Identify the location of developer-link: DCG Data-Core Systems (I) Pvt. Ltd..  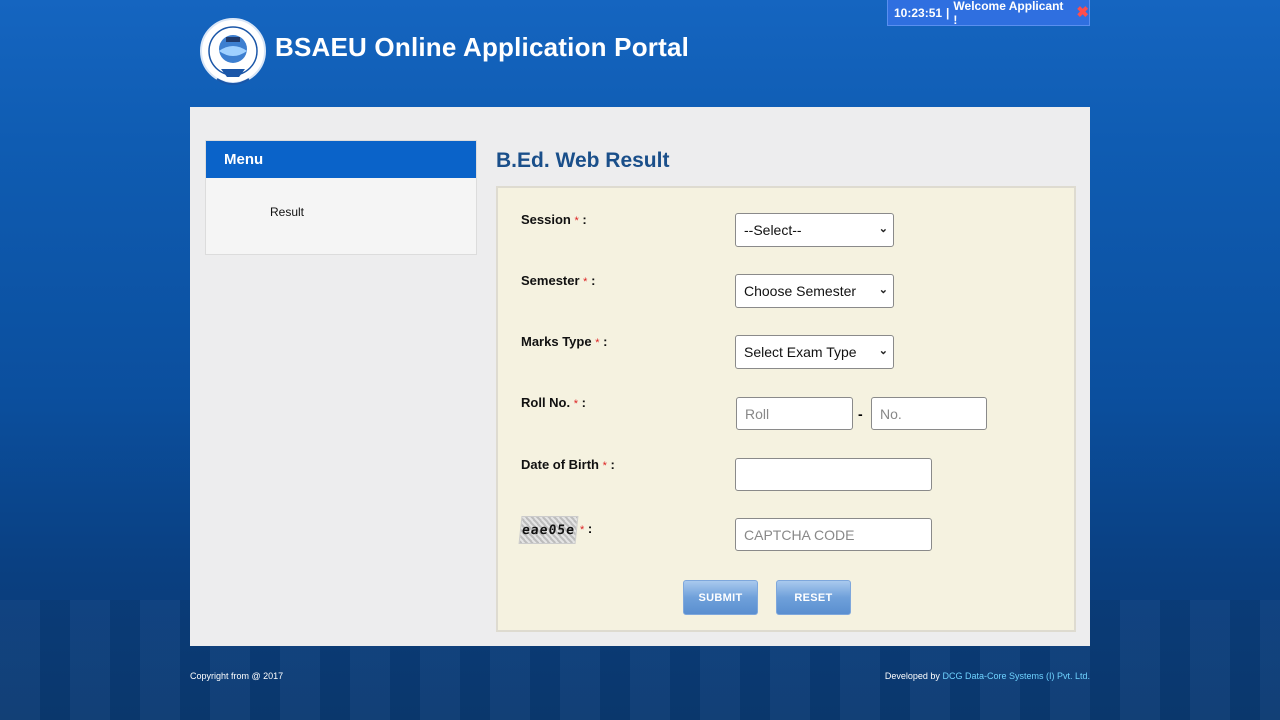
(1016, 676).